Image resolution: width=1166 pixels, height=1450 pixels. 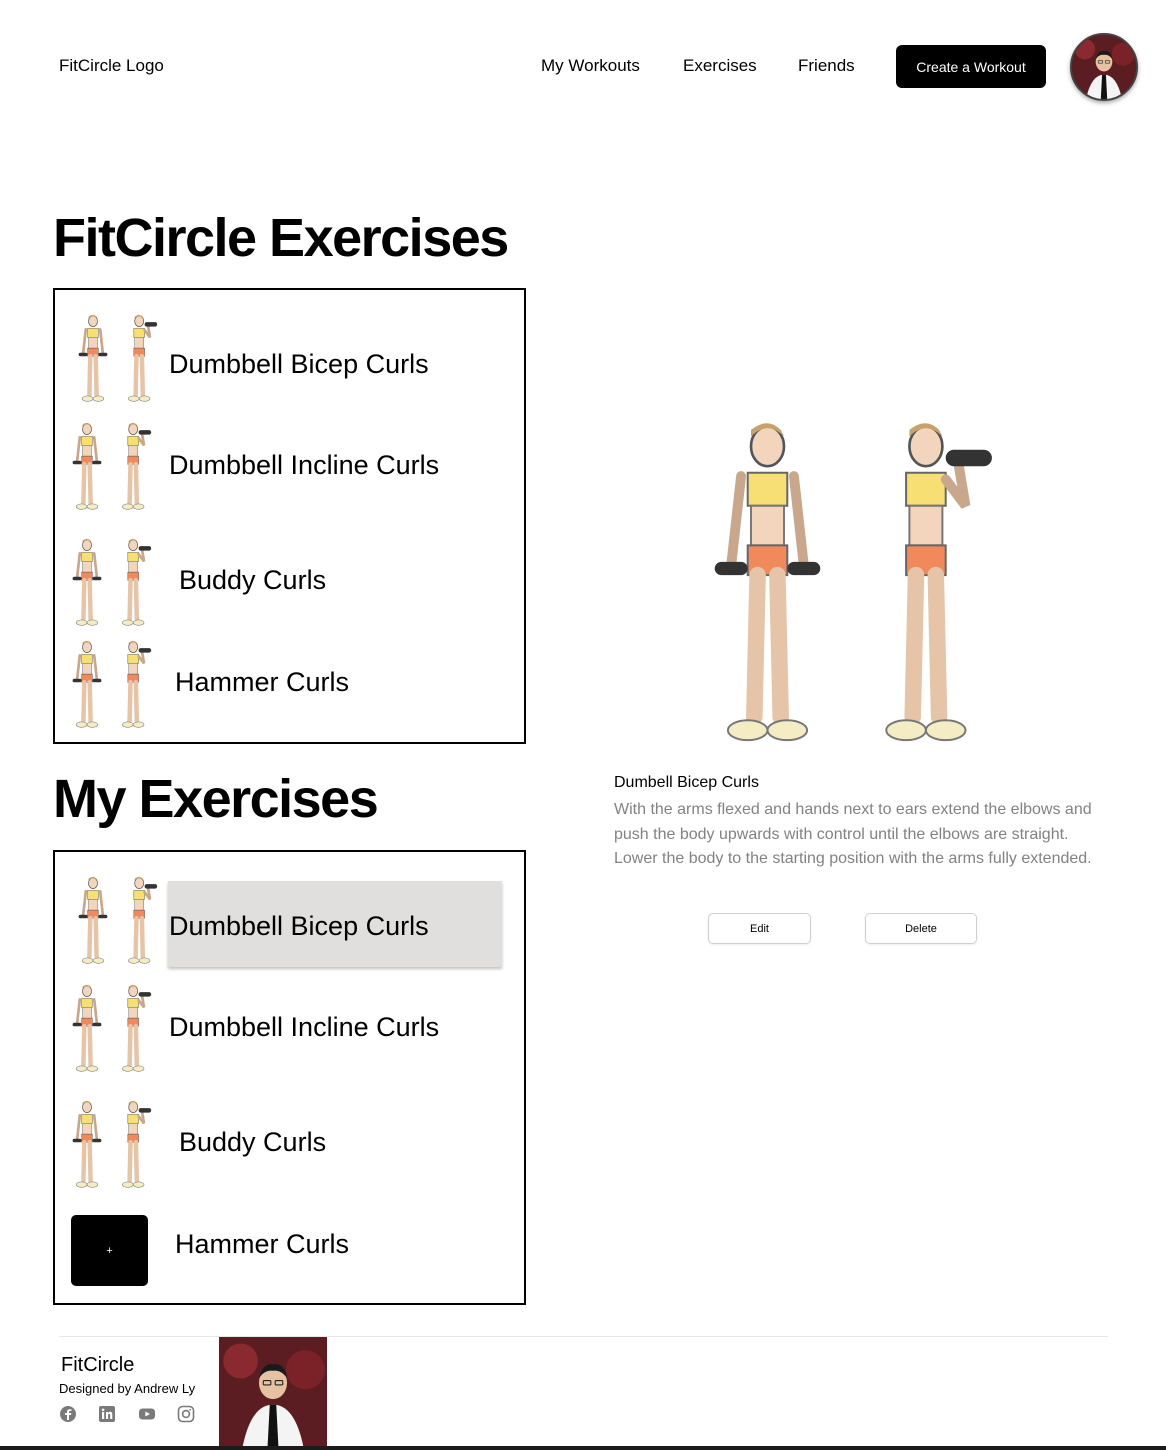 I want to click on logo: FitCircle Logo, so click(x=111, y=66).